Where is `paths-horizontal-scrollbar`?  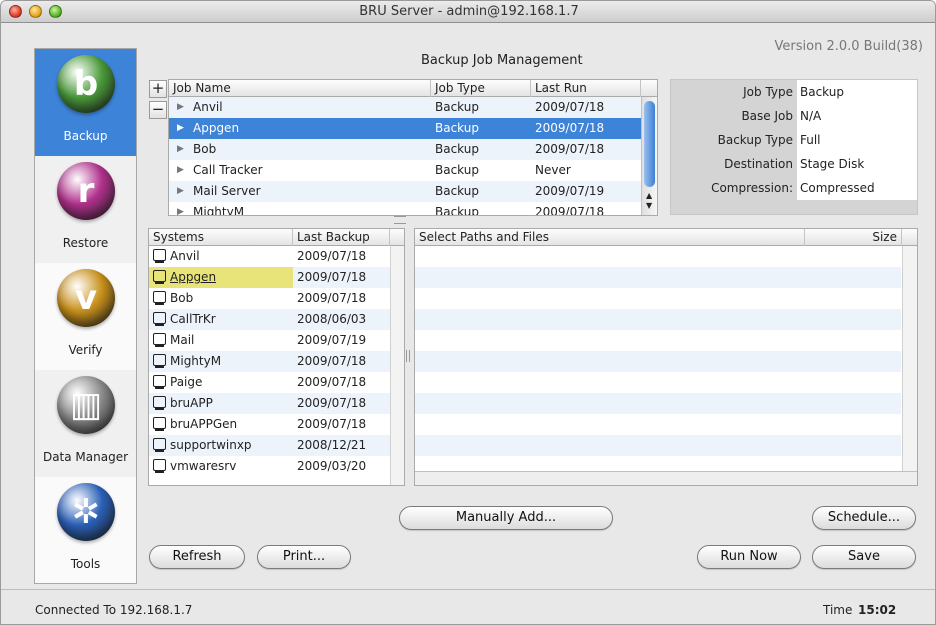
paths-horizontal-scrollbar is located at coordinates (666, 478).